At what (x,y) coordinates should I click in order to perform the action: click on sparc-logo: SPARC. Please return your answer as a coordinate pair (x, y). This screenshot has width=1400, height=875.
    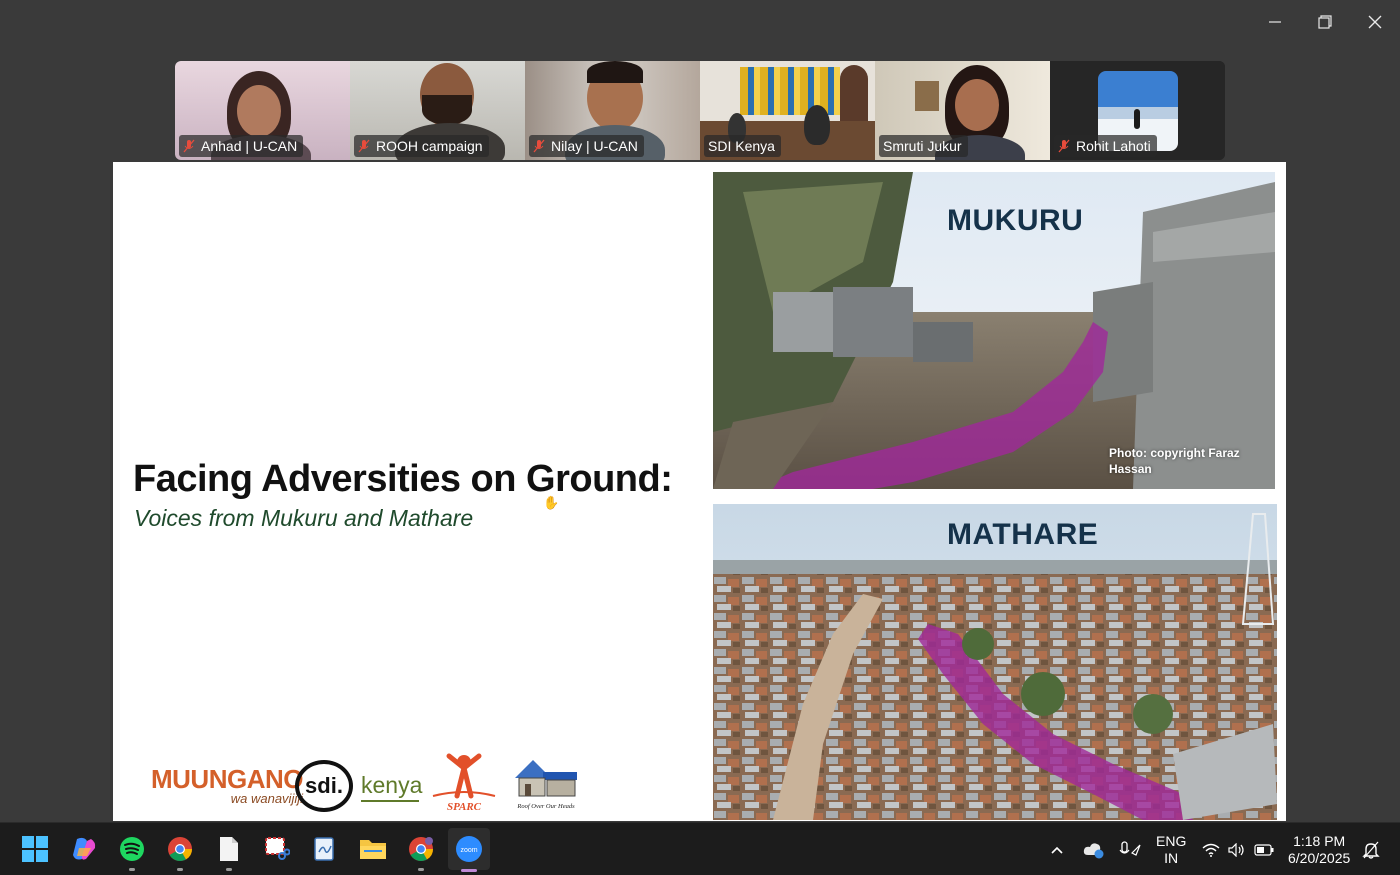
    Looking at the image, I should click on (464, 783).